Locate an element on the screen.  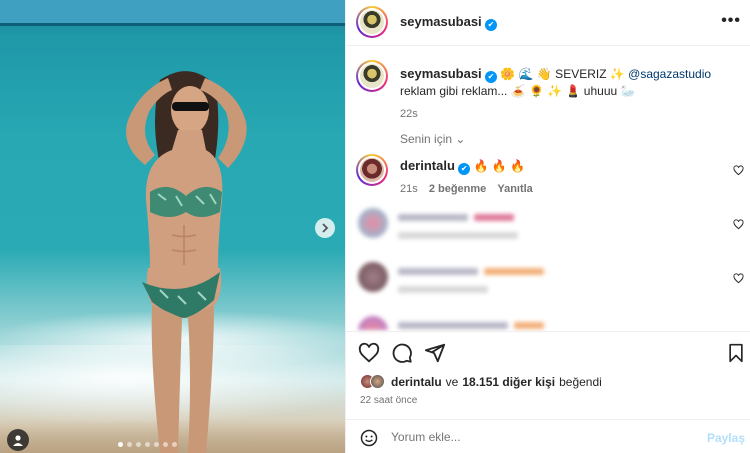
next-slide-button is located at coordinates (325, 228).